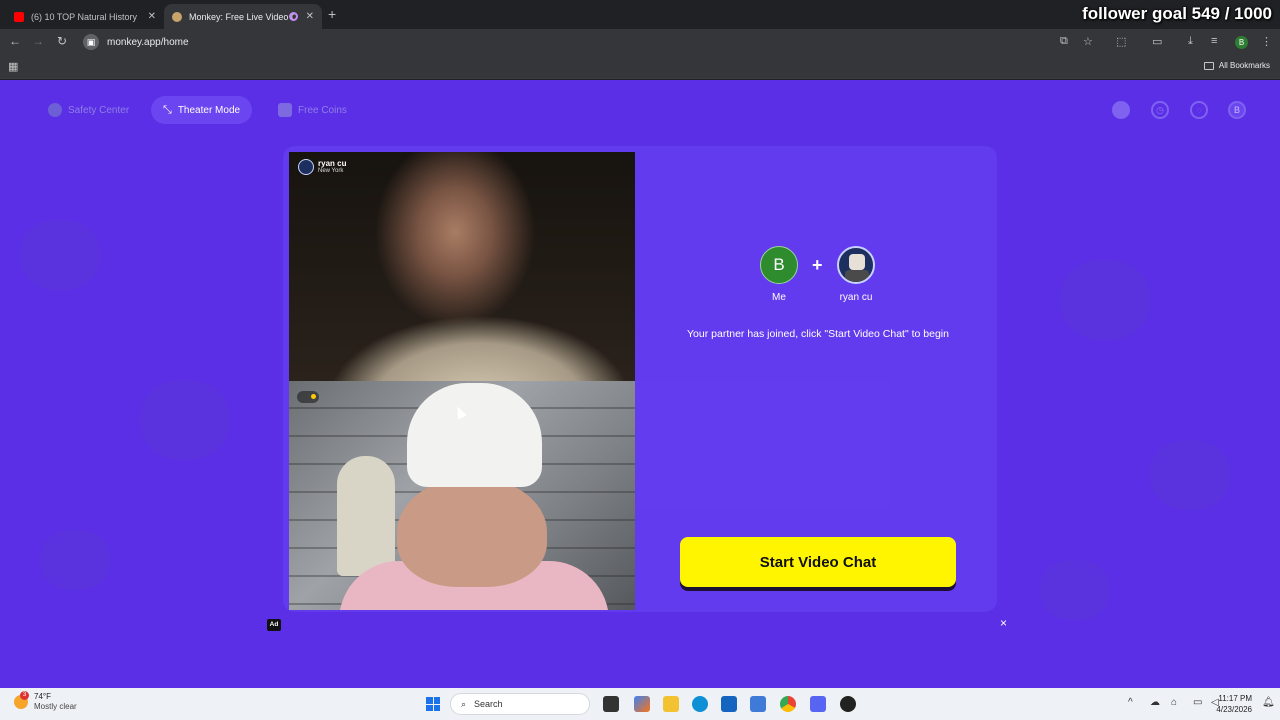 Image resolution: width=1280 pixels, height=720 pixels. What do you see at coordinates (472, 532) in the screenshot?
I see `self-face` at bounding box center [472, 532].